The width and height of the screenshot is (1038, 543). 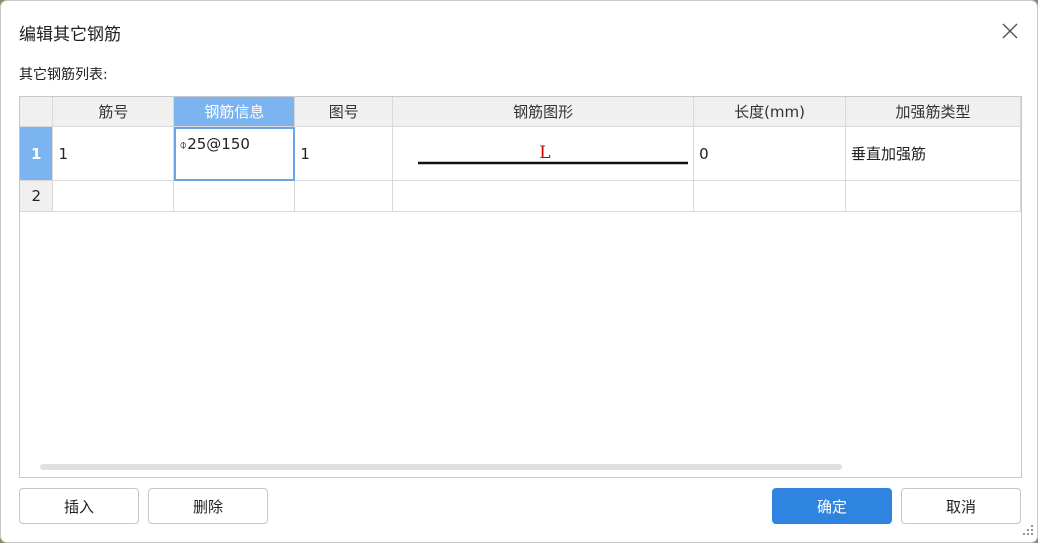 What do you see at coordinates (208, 506) in the screenshot?
I see `delete-button: 删除` at bounding box center [208, 506].